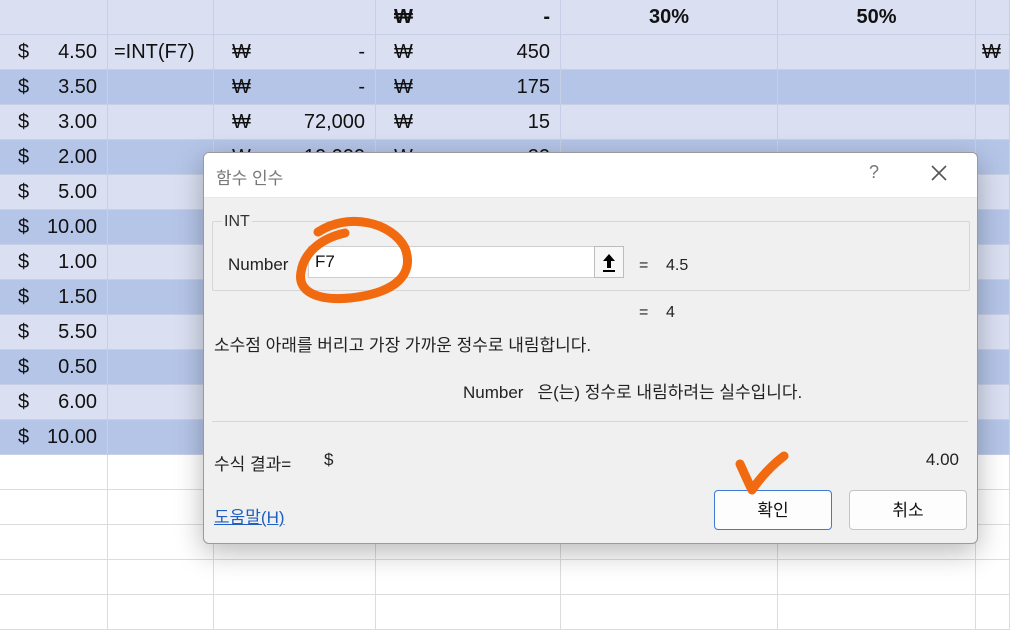  Describe the element at coordinates (403, 345) in the screenshot. I see `function-description: 소수점 아래를 버리고 가장 가까운 정수로 내림합니다.` at that location.